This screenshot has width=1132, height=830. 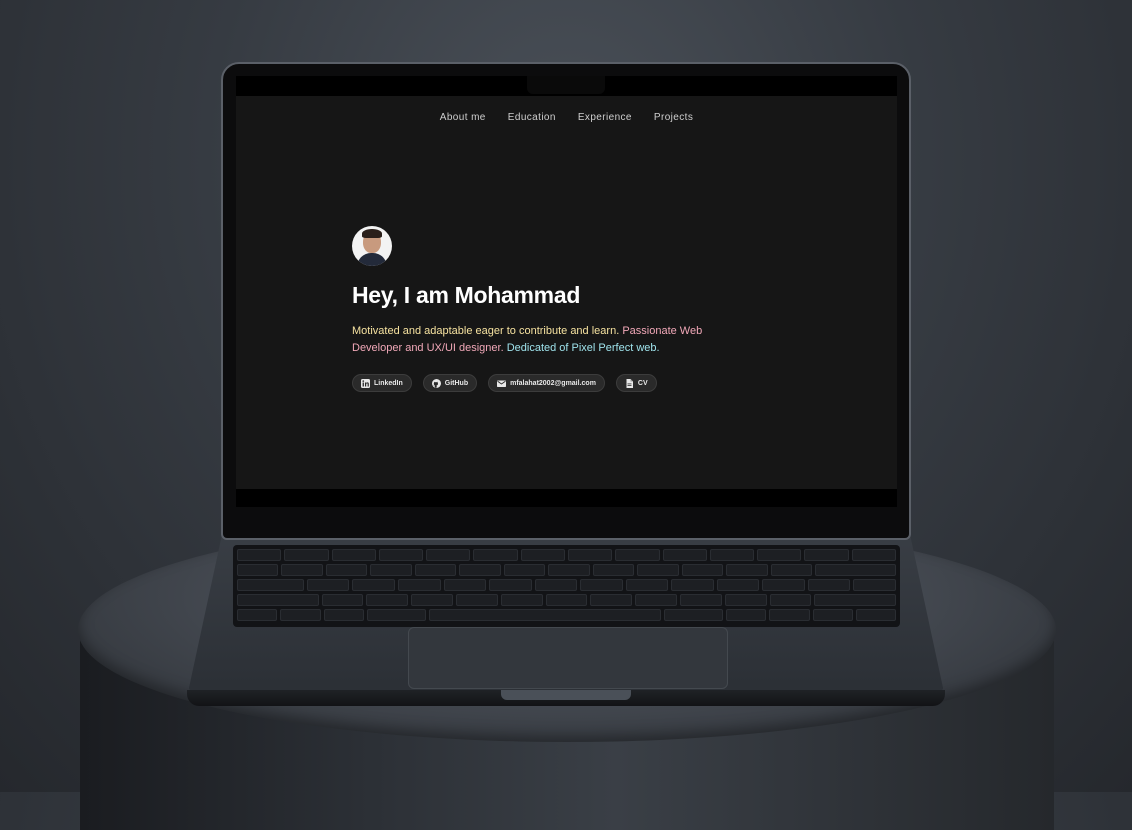 What do you see at coordinates (372, 246) in the screenshot?
I see `avatar` at bounding box center [372, 246].